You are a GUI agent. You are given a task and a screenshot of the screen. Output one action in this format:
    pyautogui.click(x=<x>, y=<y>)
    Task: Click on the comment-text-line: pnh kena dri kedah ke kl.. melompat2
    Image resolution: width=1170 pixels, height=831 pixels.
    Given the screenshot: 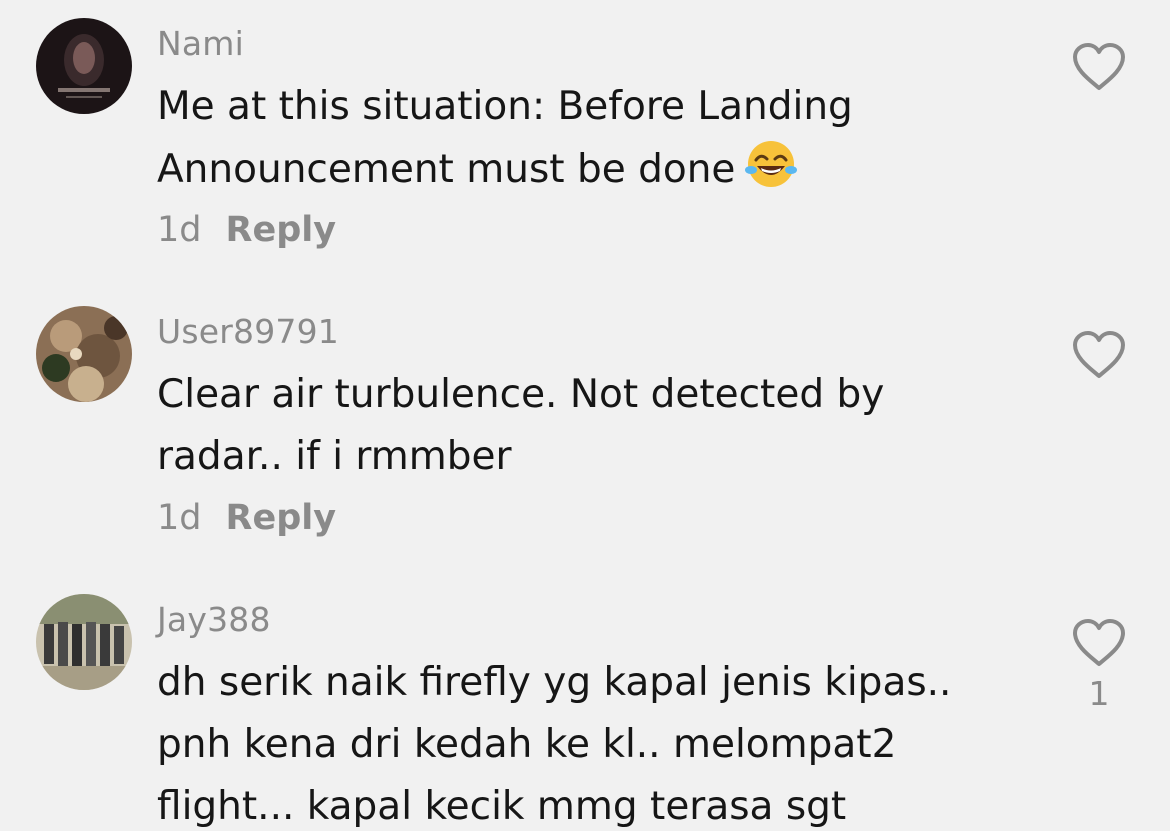 What is the action you would take?
    pyautogui.click(x=527, y=744)
    